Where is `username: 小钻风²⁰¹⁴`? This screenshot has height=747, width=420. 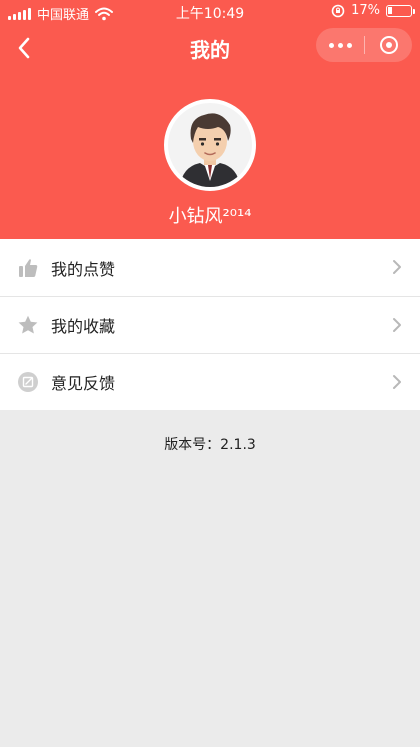 username: 小钻风²⁰¹⁴ is located at coordinates (210, 216).